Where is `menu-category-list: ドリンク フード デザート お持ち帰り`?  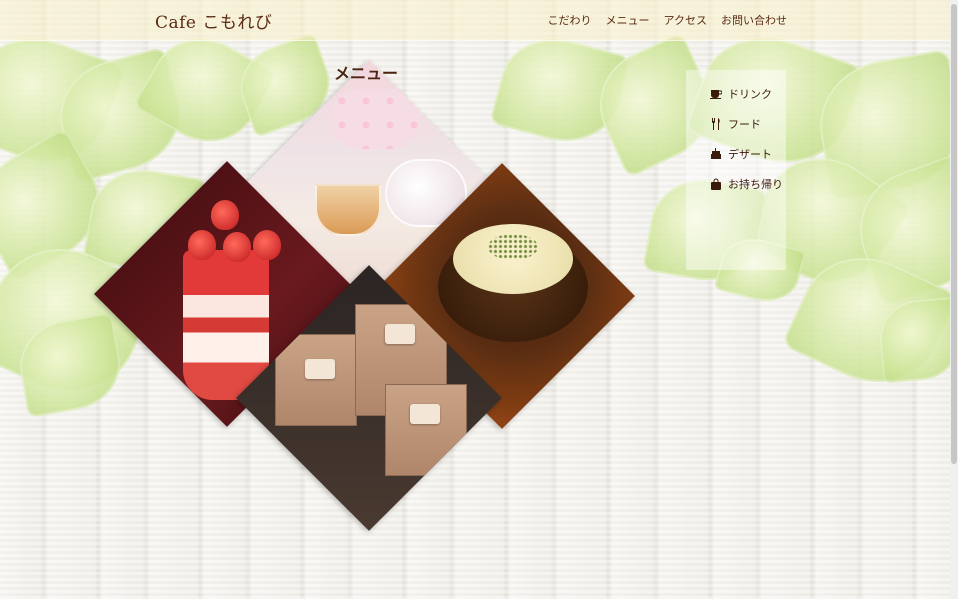 menu-category-list: ドリンク フード デザート お持ち帰り is located at coordinates (736, 170).